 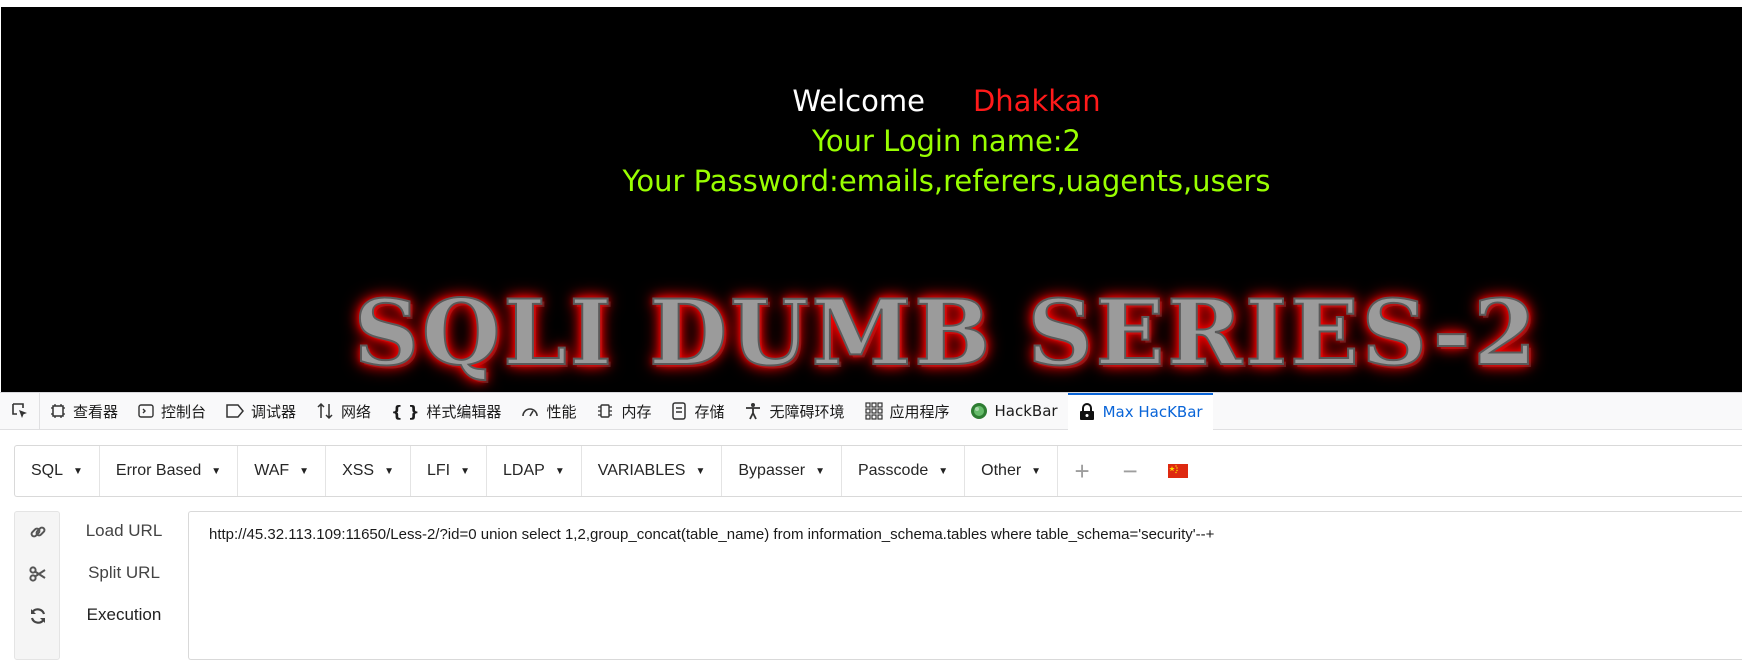 I want to click on tab-label: Max HacKBar, so click(x=1152, y=412).